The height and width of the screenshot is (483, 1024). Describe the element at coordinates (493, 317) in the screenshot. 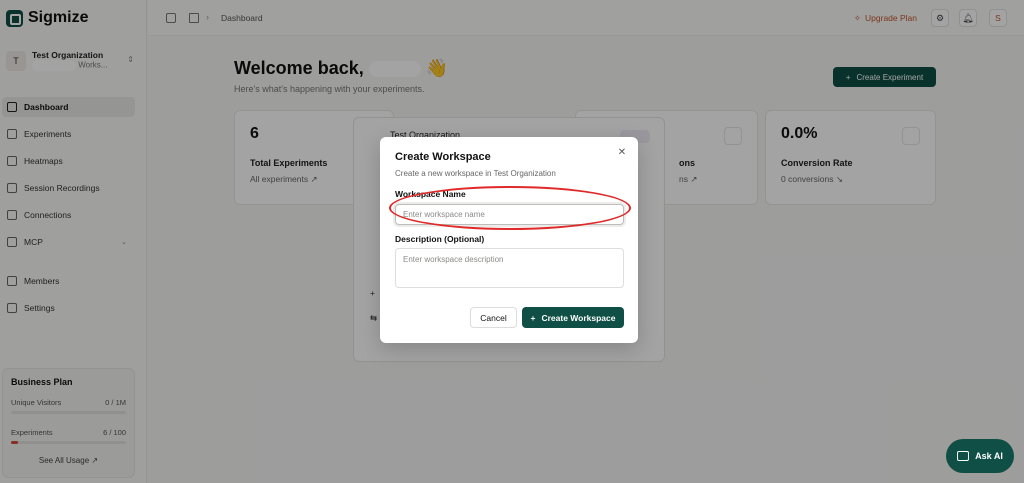

I see `cancel-button: Cancel` at that location.